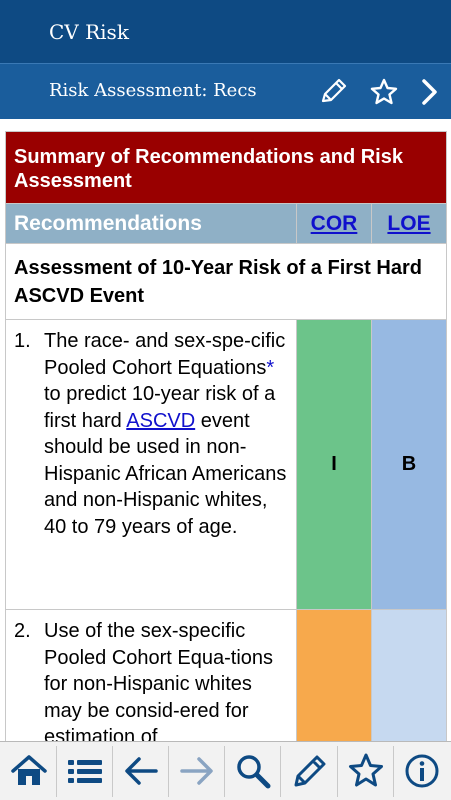 The width and height of the screenshot is (451, 800). Describe the element at coordinates (409, 464) in the screenshot. I see `loe-cell: B` at that location.